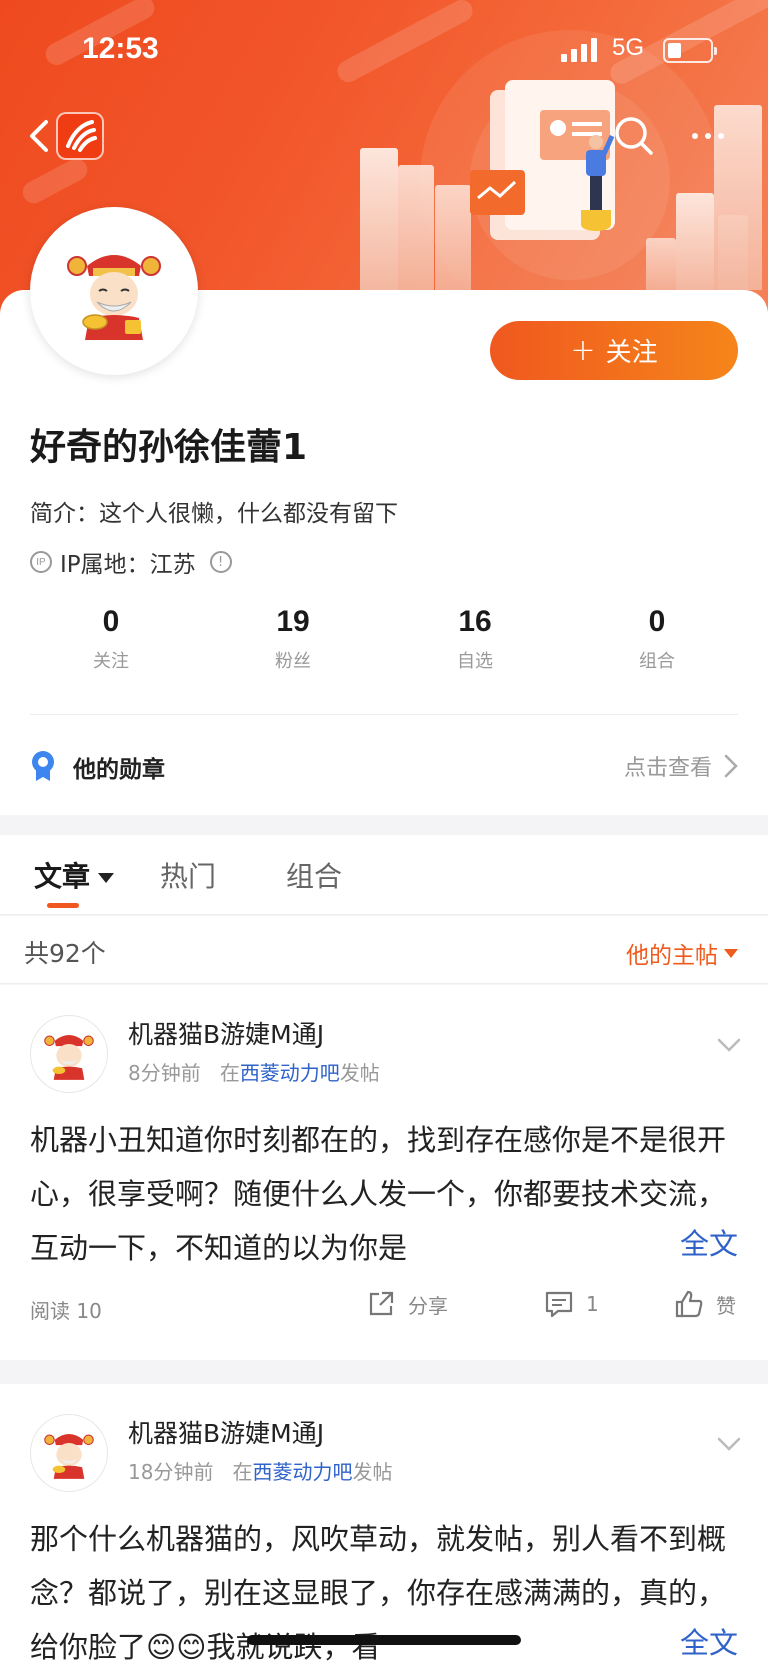 This screenshot has height=1663, width=768. I want to click on search-button, so click(634, 136).